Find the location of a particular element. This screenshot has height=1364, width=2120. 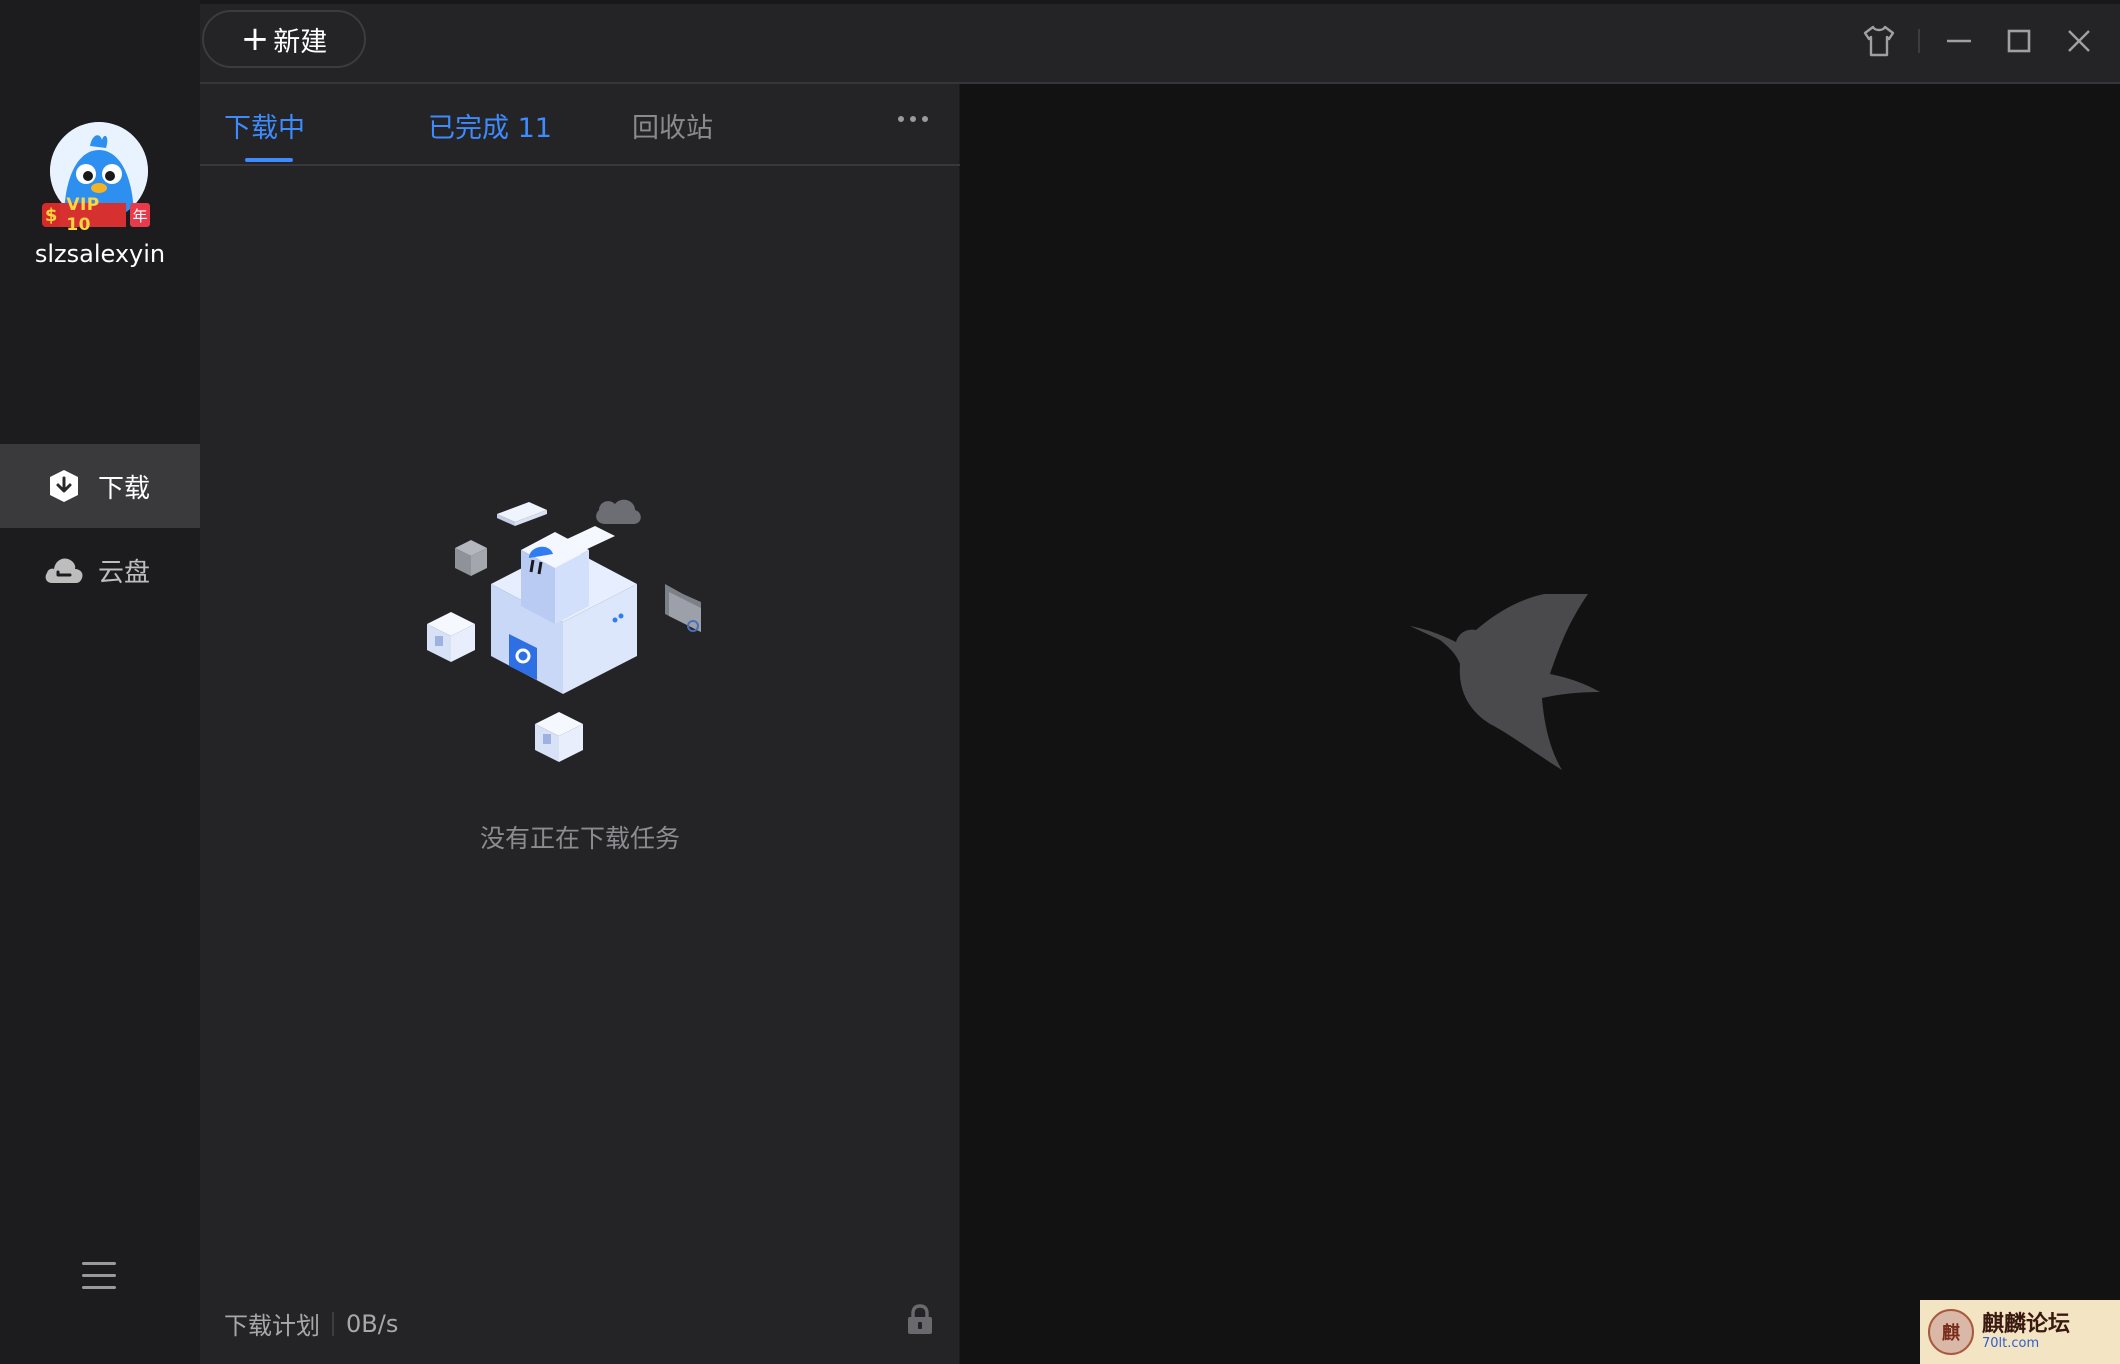

sidebar-item-cloud: 云盘 is located at coordinates (100, 570).